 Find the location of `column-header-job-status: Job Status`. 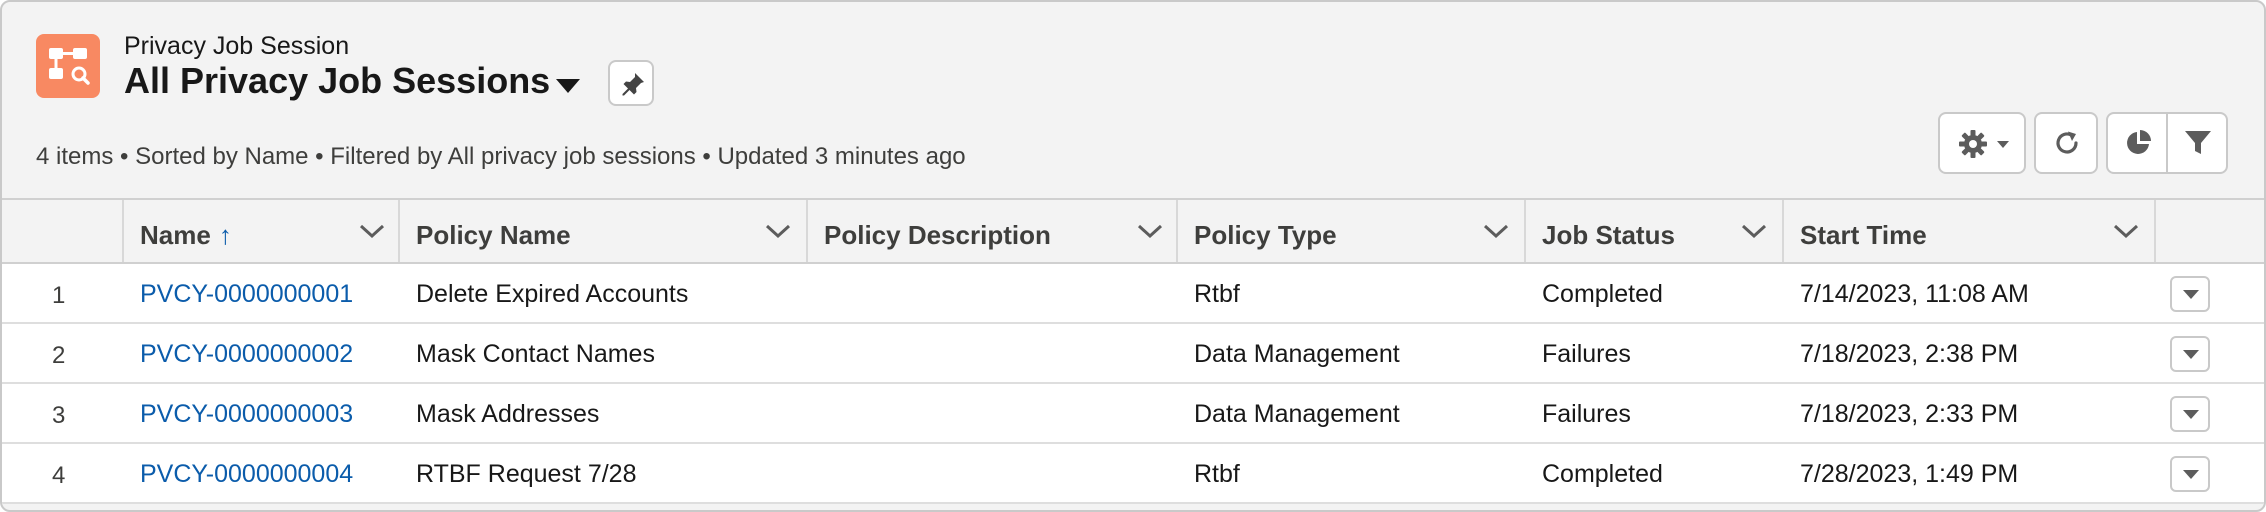

column-header-job-status: Job Status is located at coordinates (1655, 231).